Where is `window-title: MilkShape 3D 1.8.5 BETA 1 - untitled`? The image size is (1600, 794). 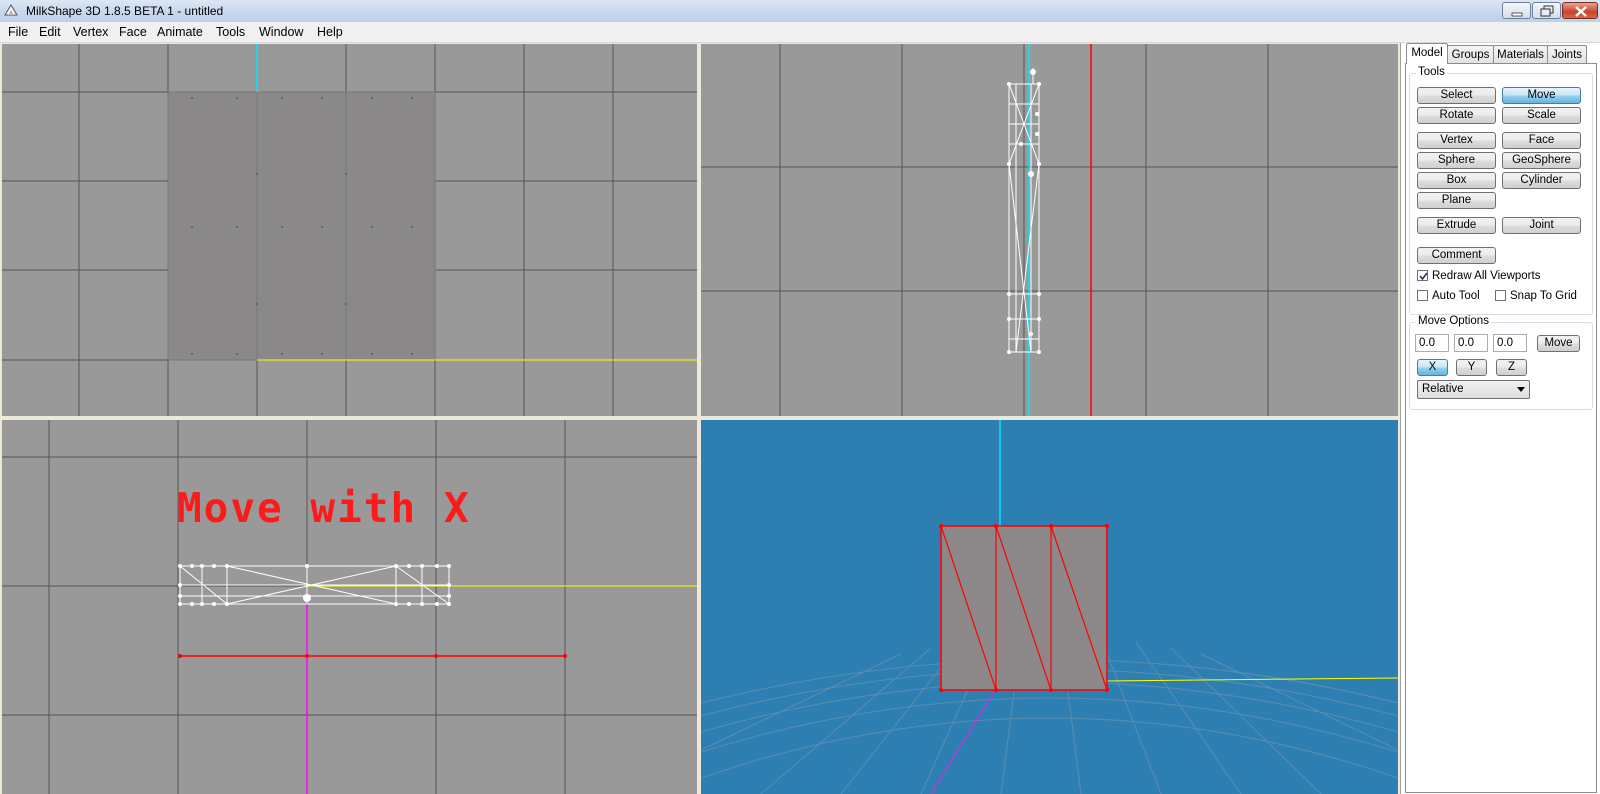 window-title: MilkShape 3D 1.8.5 BETA 1 - untitled is located at coordinates (125, 11).